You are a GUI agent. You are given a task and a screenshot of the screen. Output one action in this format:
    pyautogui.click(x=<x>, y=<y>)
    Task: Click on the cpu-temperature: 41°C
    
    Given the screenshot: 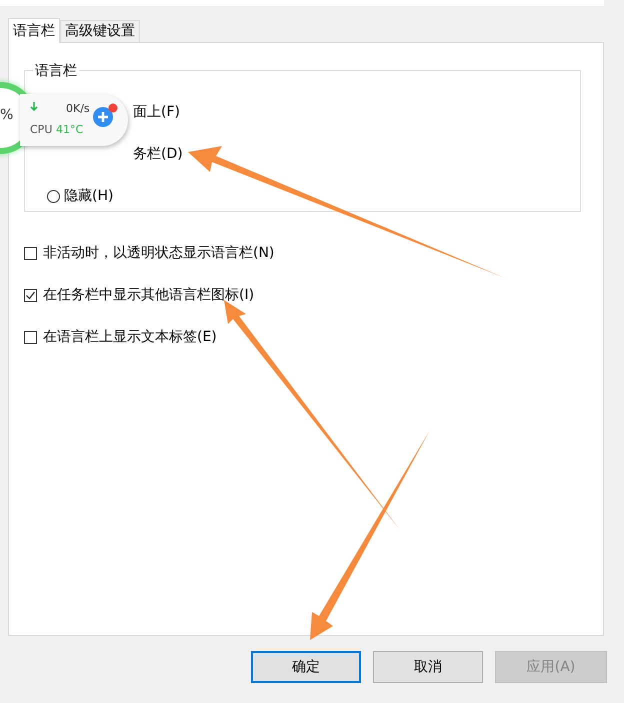 What is the action you would take?
    pyautogui.click(x=70, y=129)
    